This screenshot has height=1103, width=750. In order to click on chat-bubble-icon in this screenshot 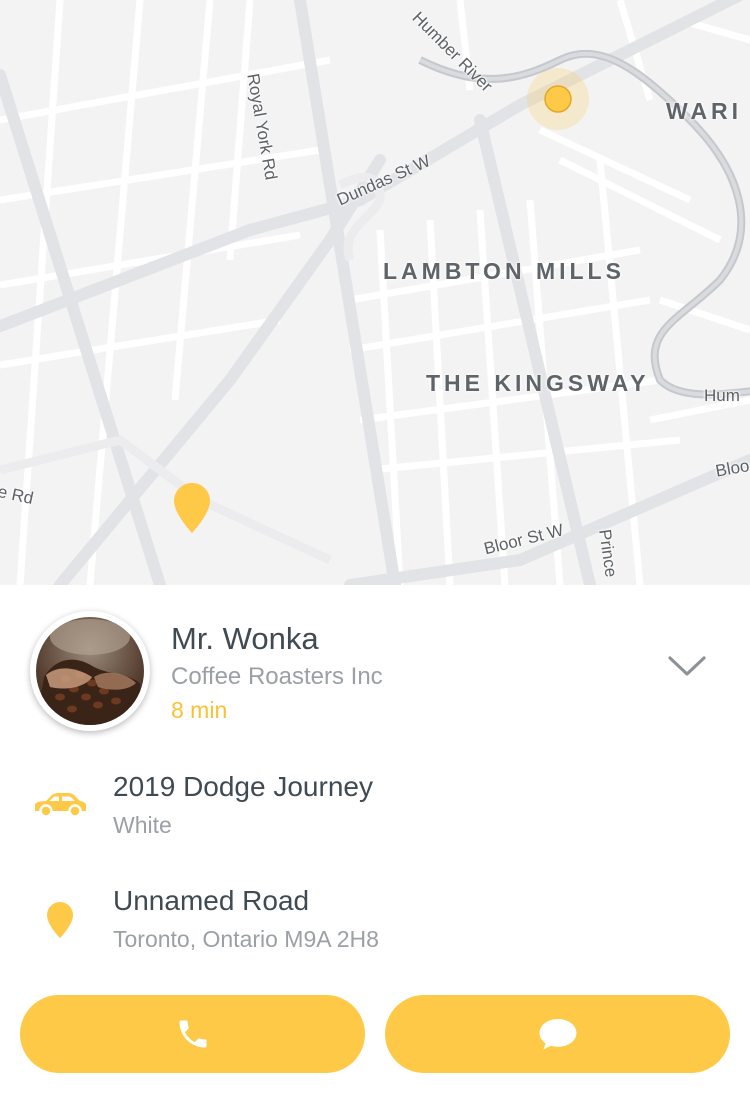, I will do `click(557, 1034)`.